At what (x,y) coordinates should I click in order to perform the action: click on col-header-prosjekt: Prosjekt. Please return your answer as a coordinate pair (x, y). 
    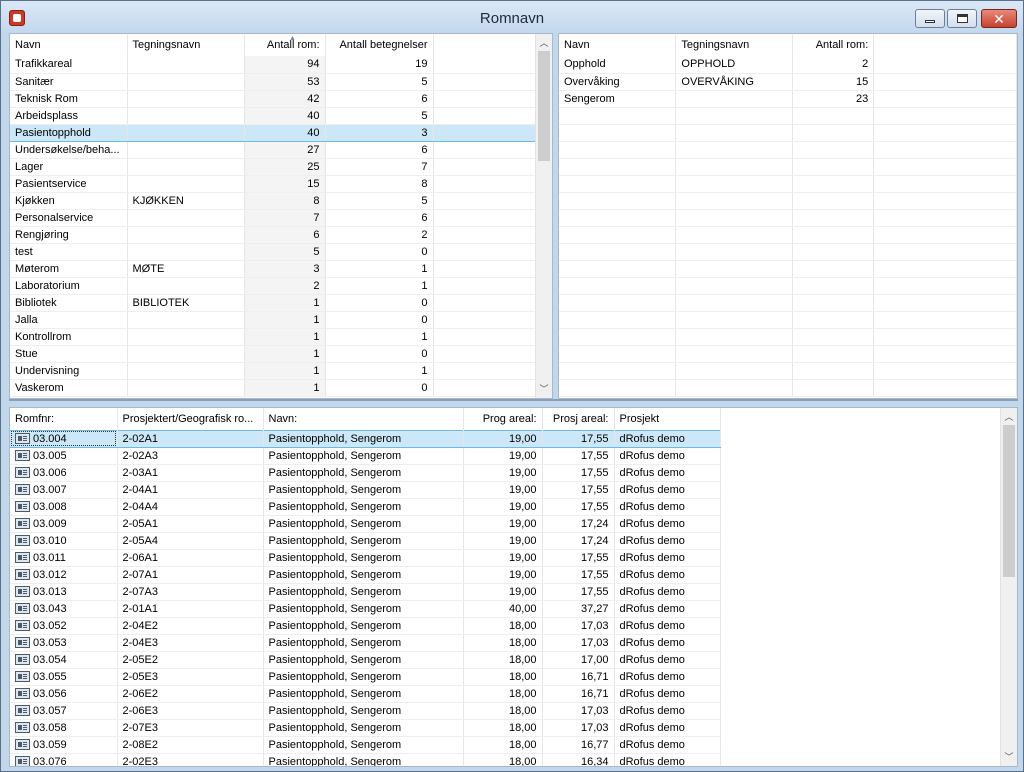
    Looking at the image, I should click on (667, 419).